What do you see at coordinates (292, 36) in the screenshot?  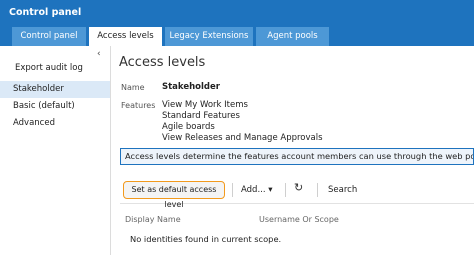 I see `tab-agent-pools: Agent pools` at bounding box center [292, 36].